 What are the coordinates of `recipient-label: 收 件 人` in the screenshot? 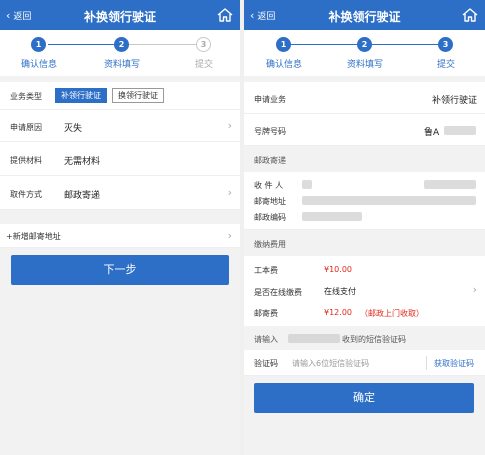 It's located at (269, 185).